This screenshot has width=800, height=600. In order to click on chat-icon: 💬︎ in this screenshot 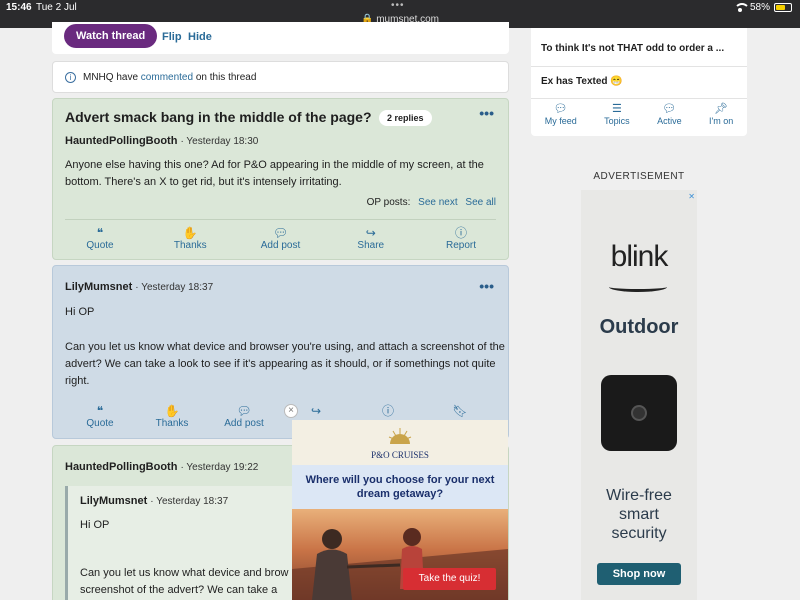, I will do `click(669, 109)`.